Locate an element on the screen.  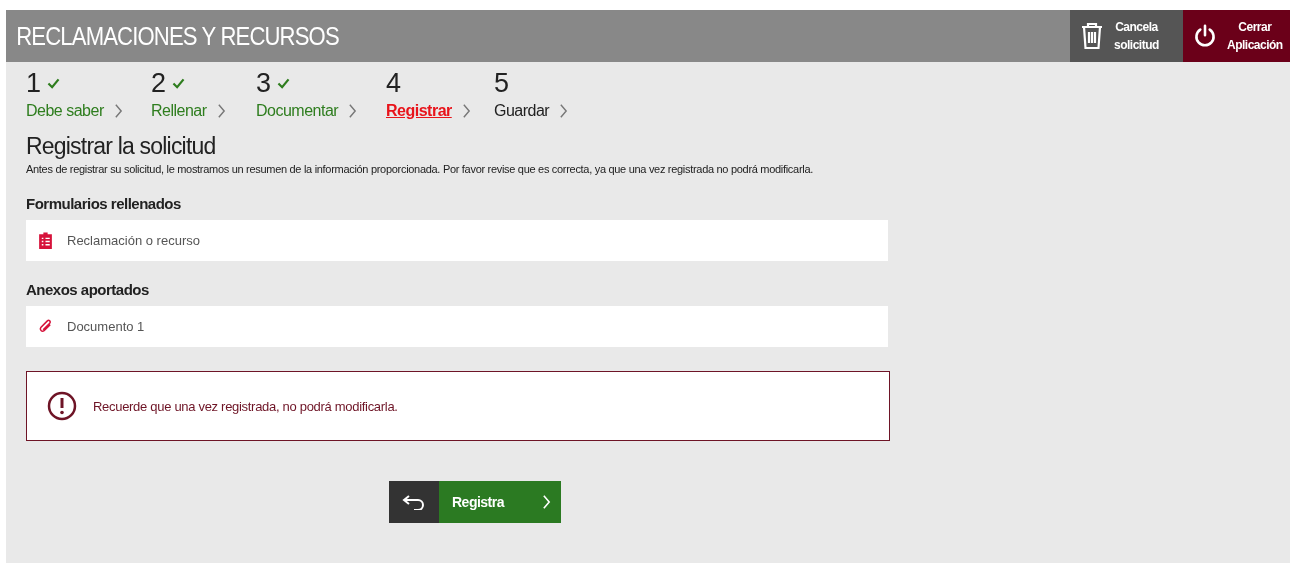
section-heading: Registrar la solicitud is located at coordinates (121, 146).